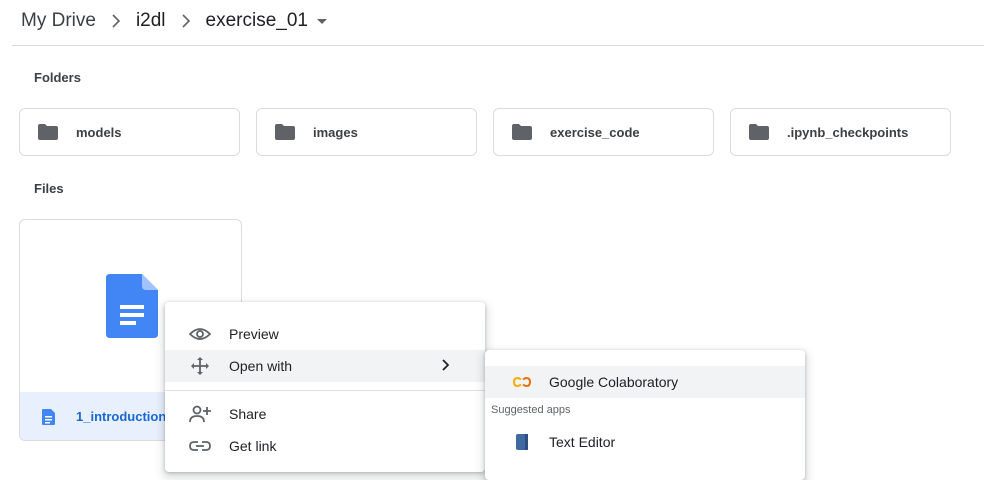 The width and height of the screenshot is (984, 480). What do you see at coordinates (57, 77) in the screenshot?
I see `folders-heading: Folders` at bounding box center [57, 77].